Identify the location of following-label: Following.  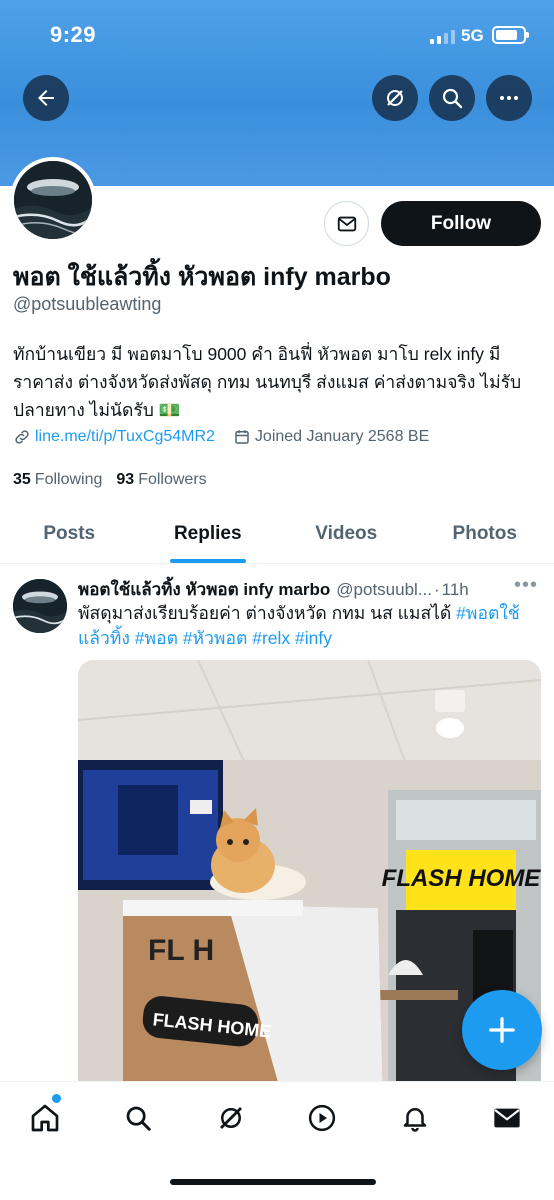
(68, 479).